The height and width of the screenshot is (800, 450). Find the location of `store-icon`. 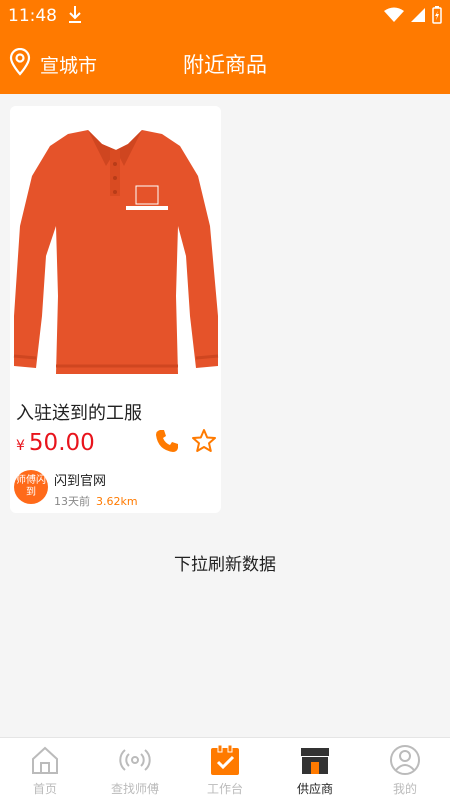

store-icon is located at coordinates (315, 760).